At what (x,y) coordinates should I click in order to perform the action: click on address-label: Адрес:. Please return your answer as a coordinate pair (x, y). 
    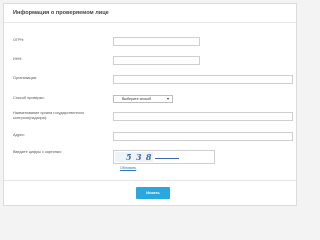
    Looking at the image, I should click on (19, 135).